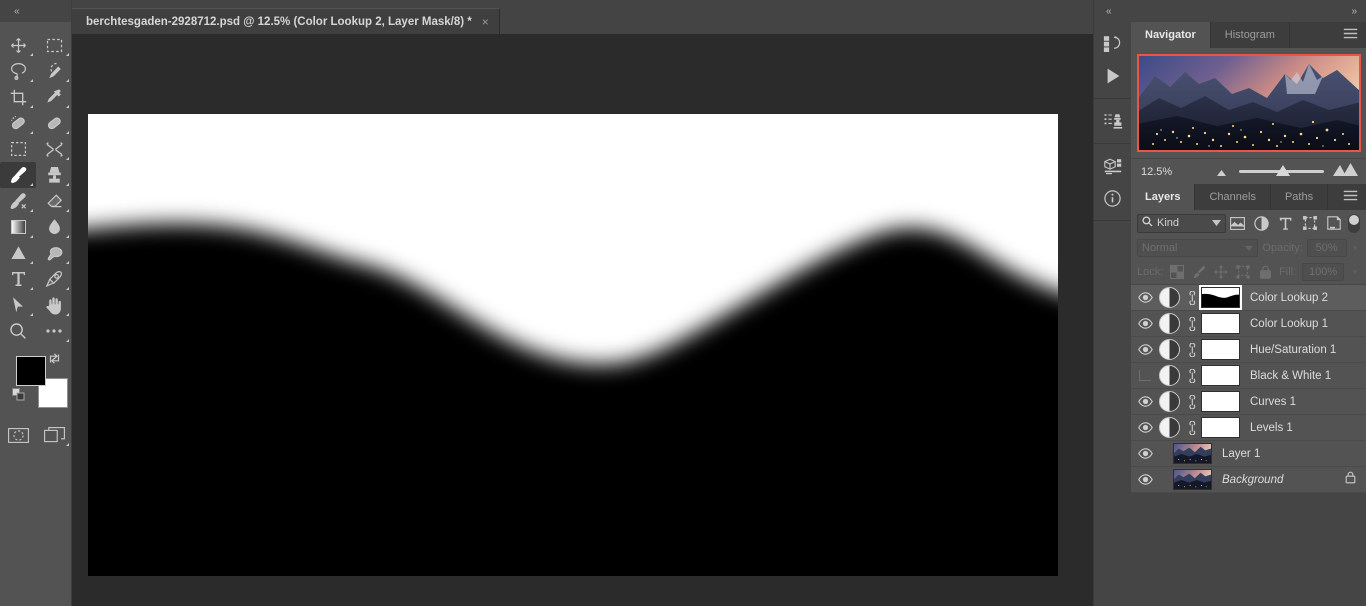  What do you see at coordinates (1243, 272) in the screenshot?
I see `lock-artboard-nesting-icon` at bounding box center [1243, 272].